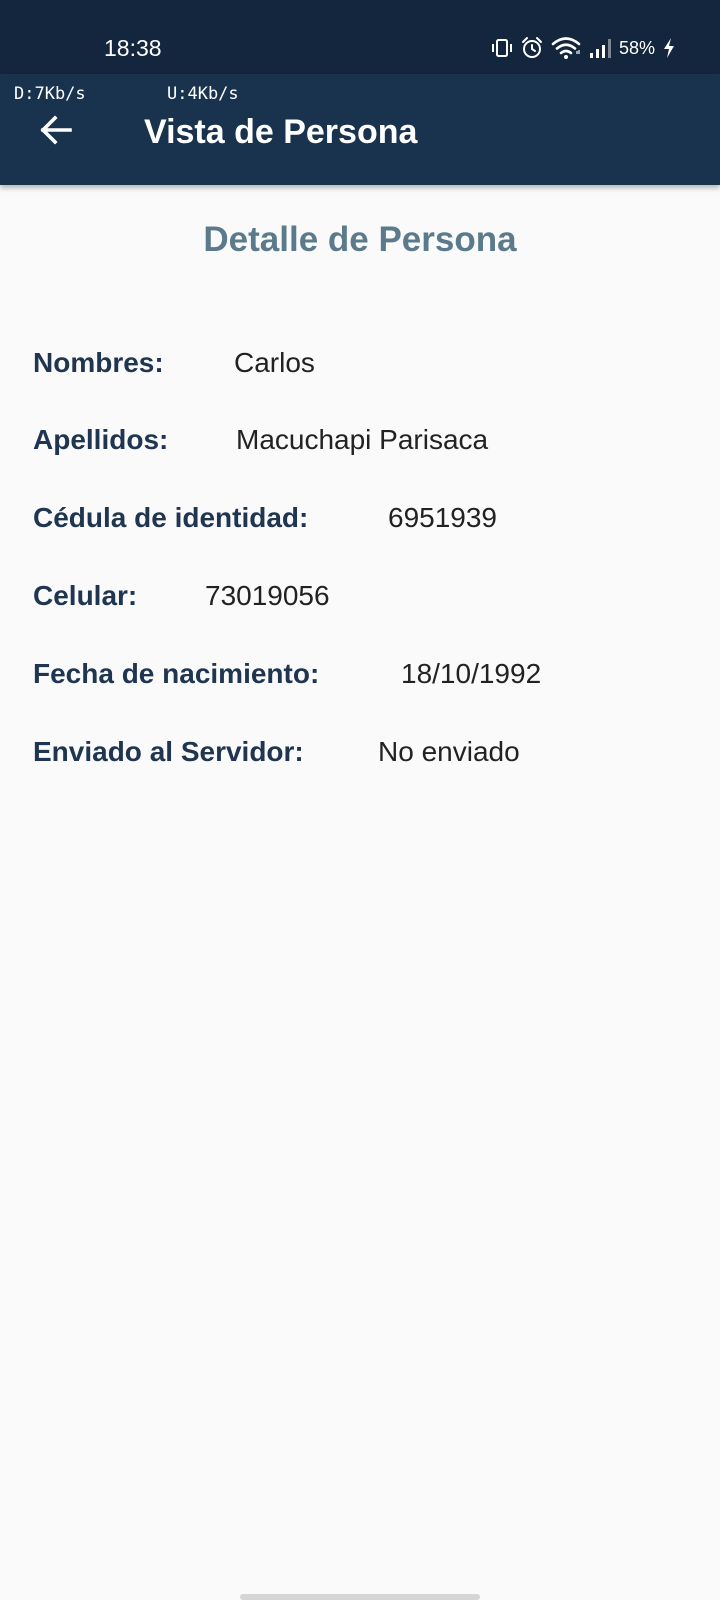  I want to click on alarm-icon, so click(532, 48).